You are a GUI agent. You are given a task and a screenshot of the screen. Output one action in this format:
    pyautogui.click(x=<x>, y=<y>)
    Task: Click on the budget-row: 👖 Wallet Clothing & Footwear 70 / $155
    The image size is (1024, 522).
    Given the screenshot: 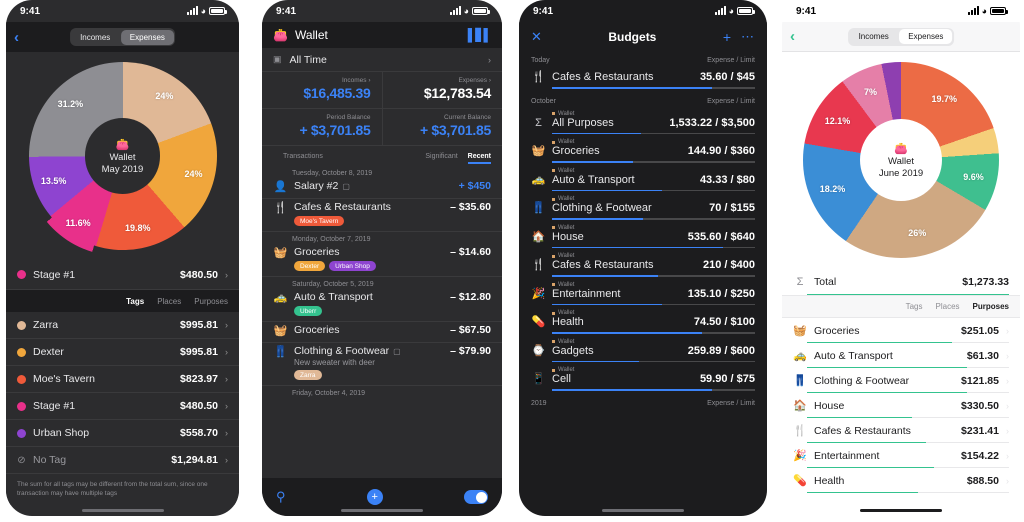 What is the action you would take?
    pyautogui.click(x=643, y=209)
    